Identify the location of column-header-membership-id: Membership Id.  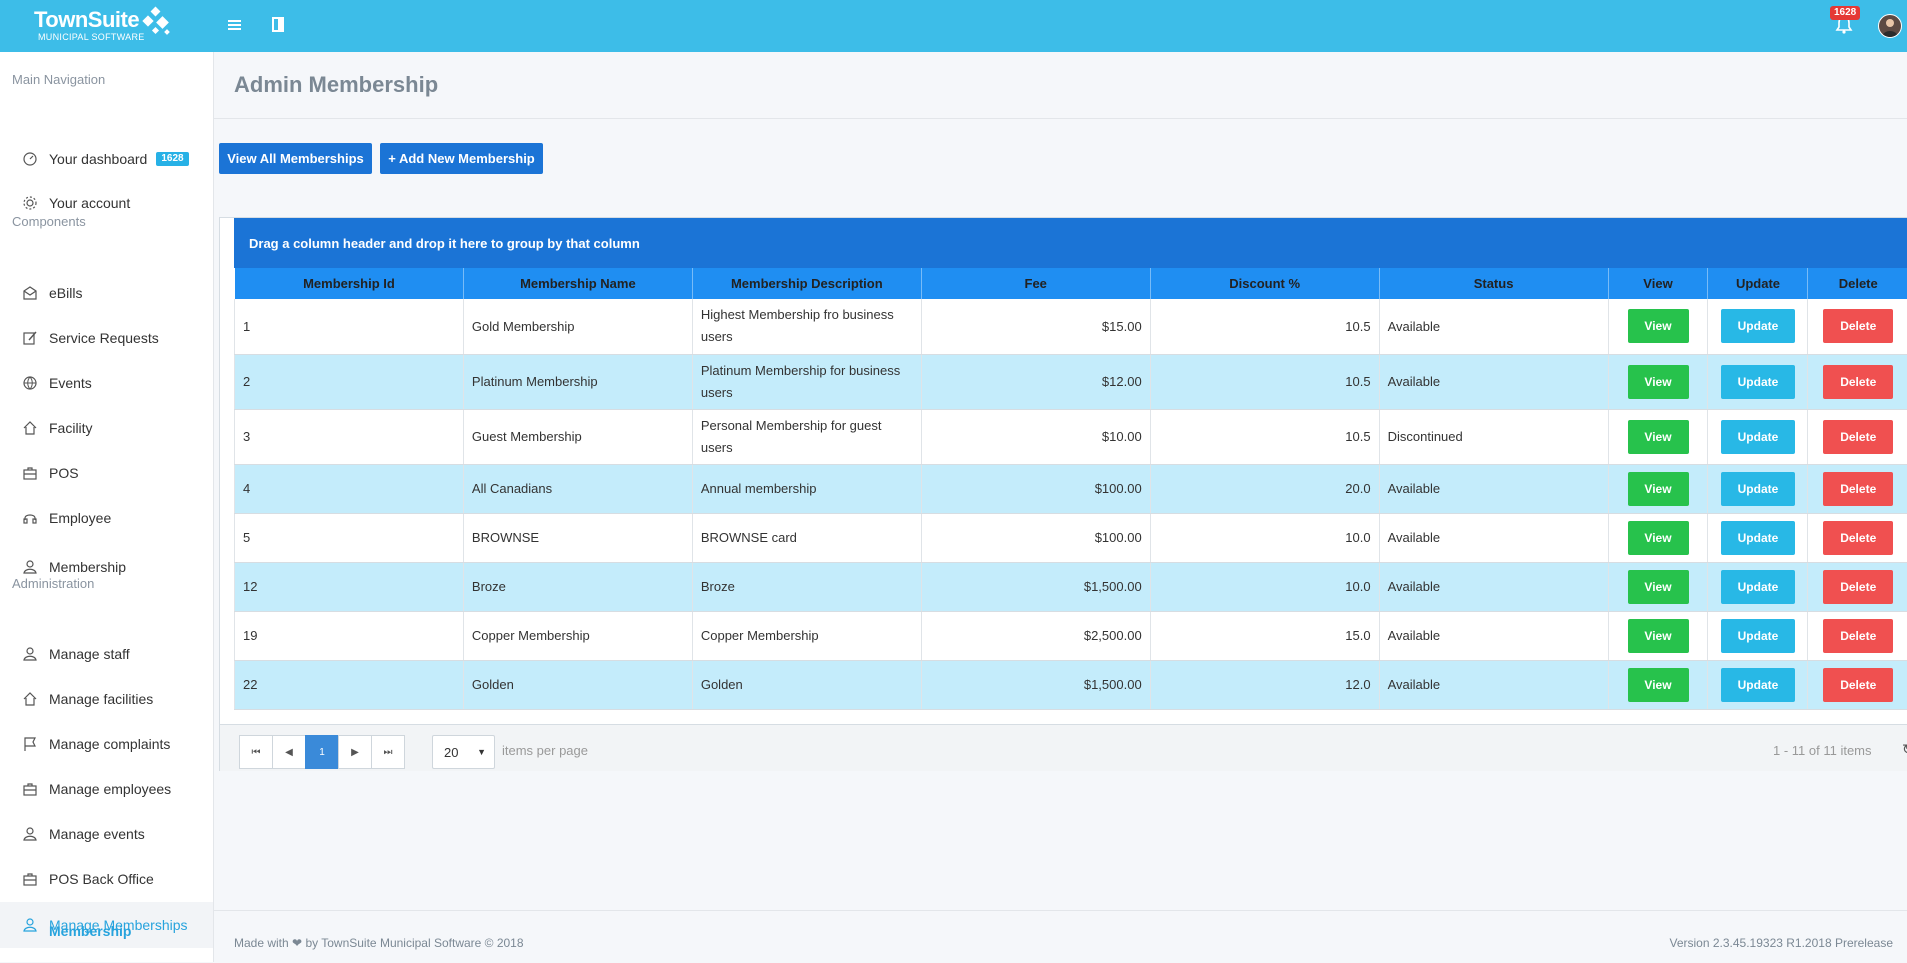
(349, 283).